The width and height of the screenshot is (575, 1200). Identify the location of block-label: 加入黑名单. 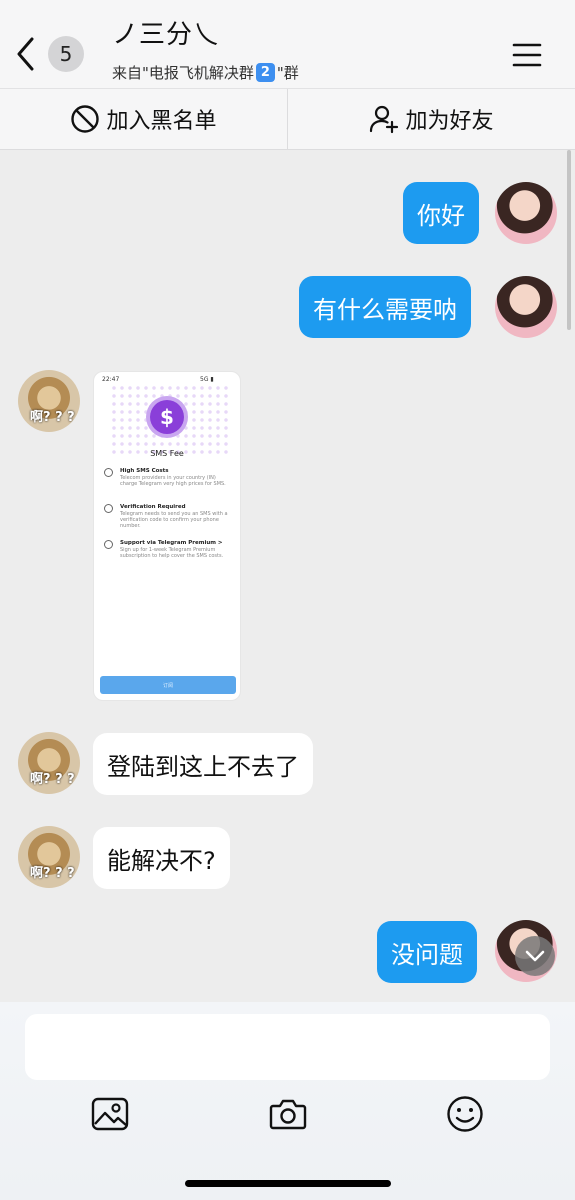
(161, 121).